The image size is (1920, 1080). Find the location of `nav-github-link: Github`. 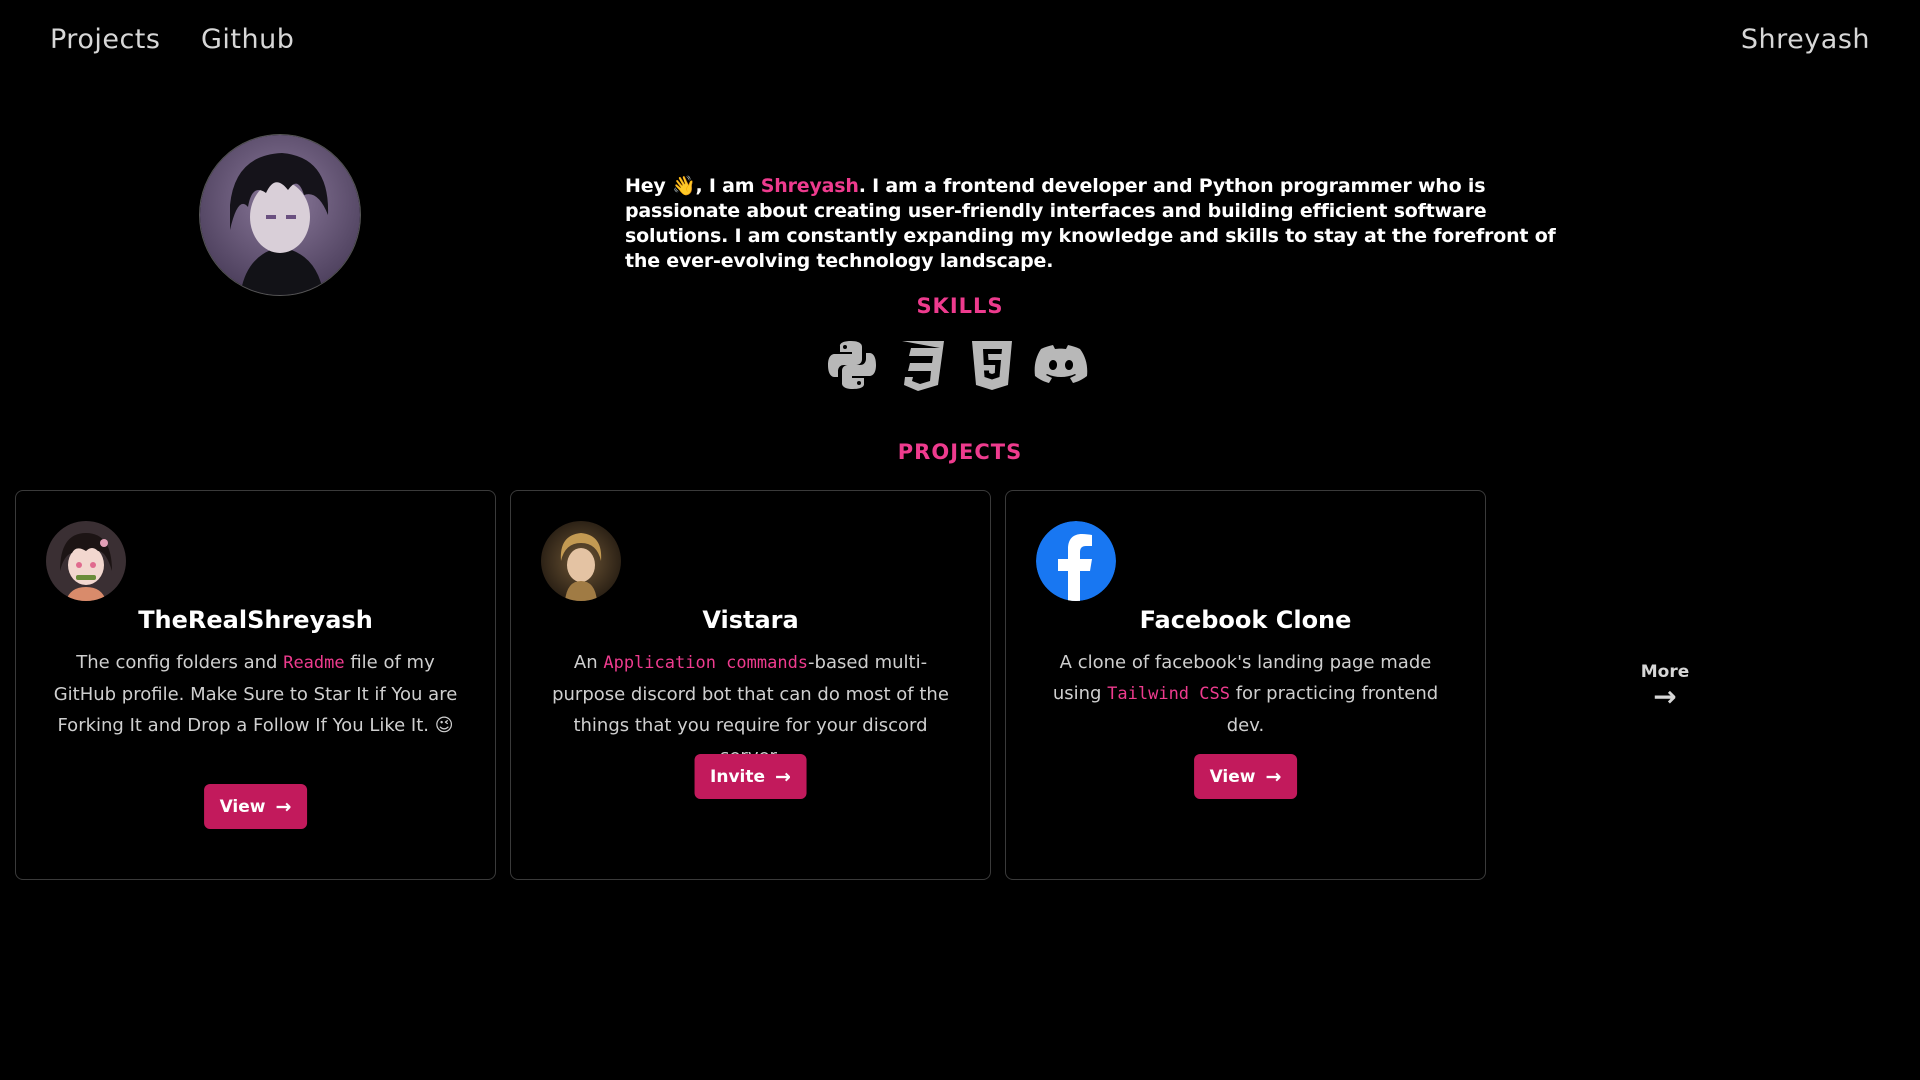

nav-github-link: Github is located at coordinates (247, 39).